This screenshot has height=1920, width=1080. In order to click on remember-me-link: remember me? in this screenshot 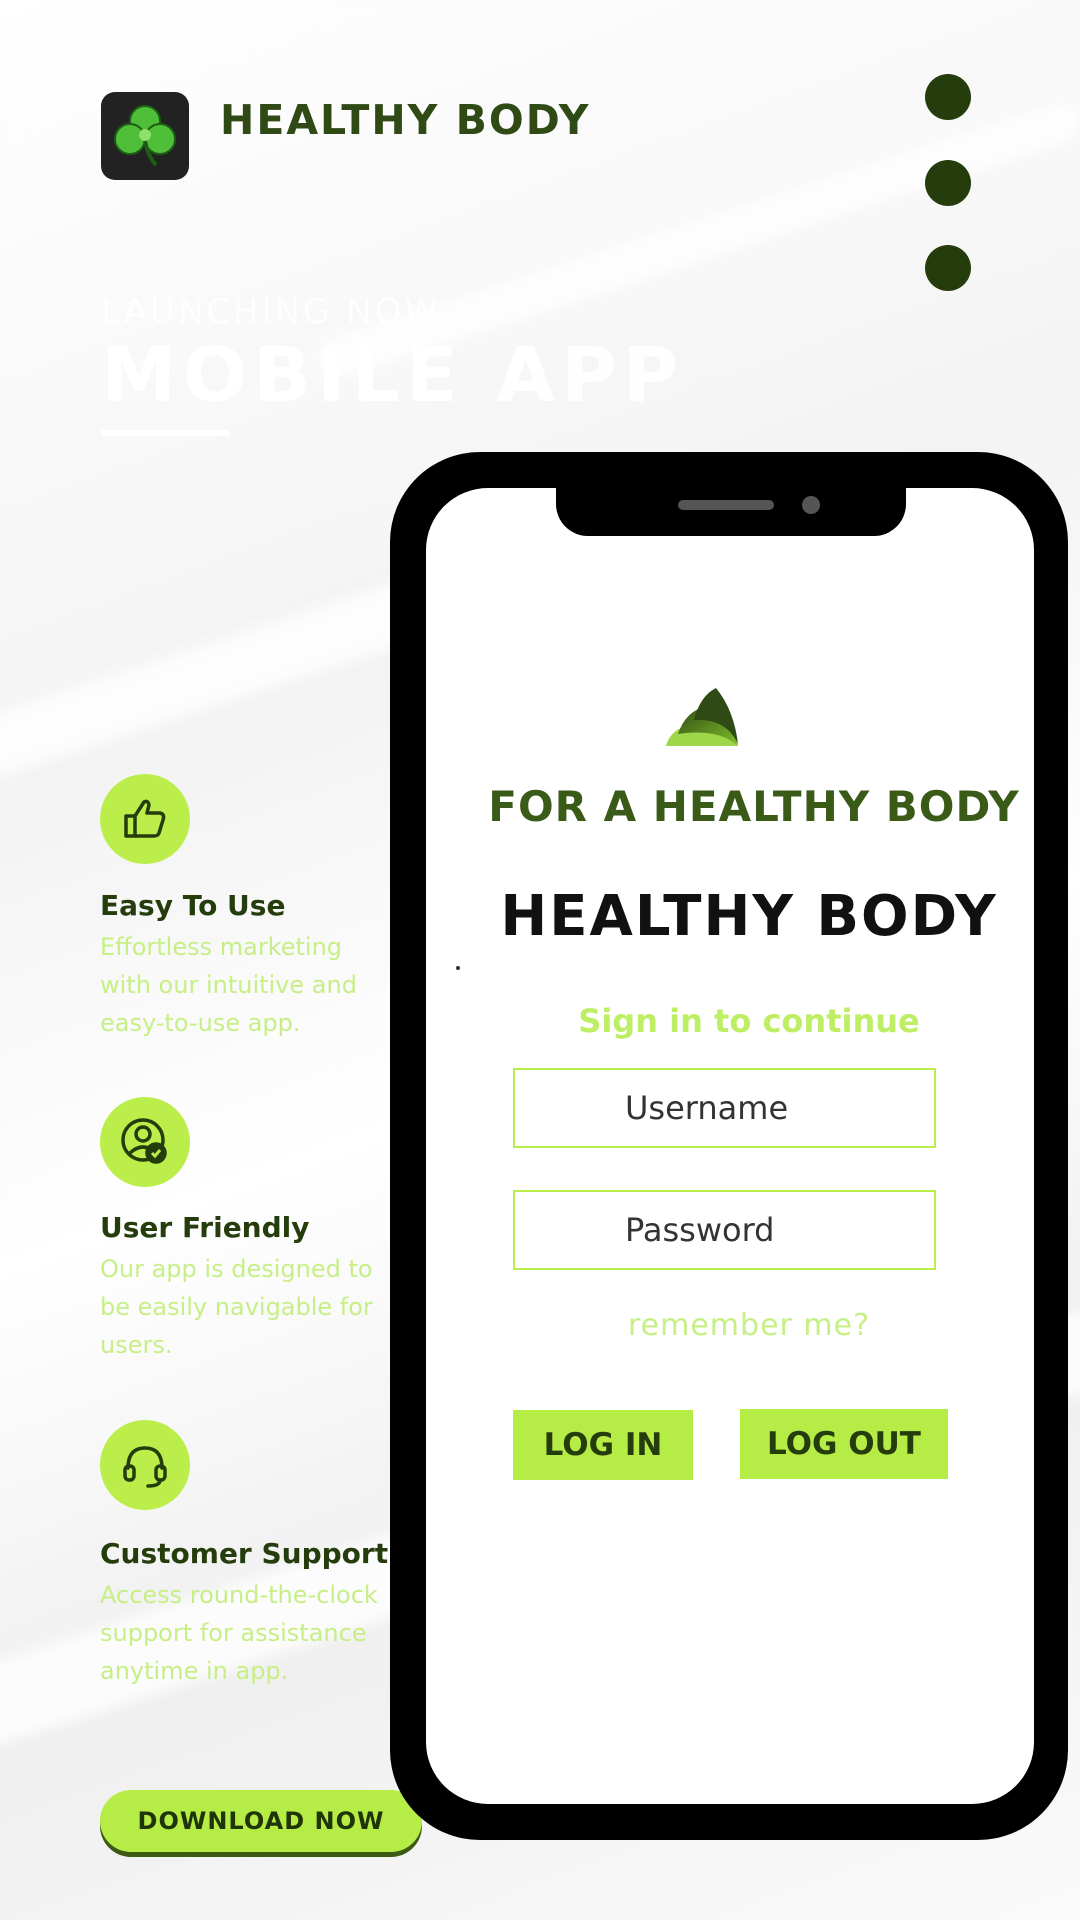, I will do `click(730, 1325)`.